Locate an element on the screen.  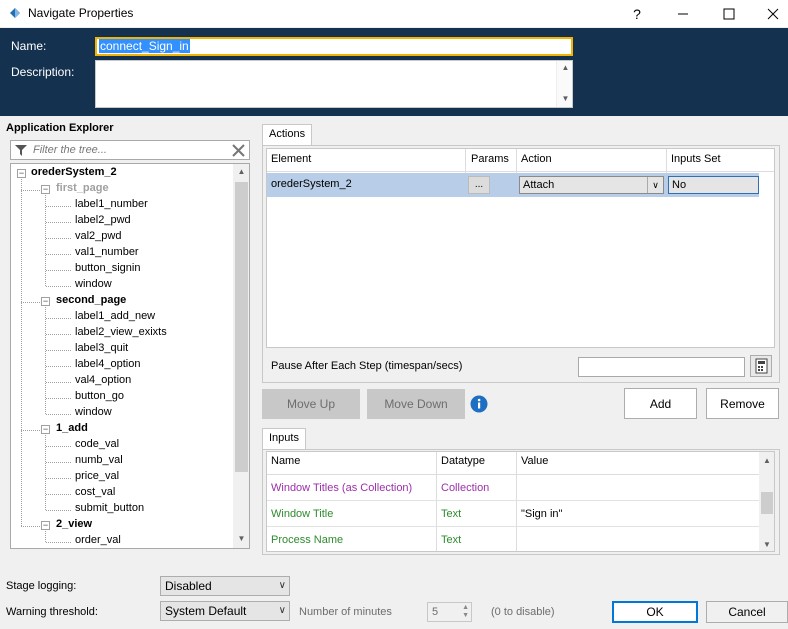
remove-button: Remove is located at coordinates (742, 403).